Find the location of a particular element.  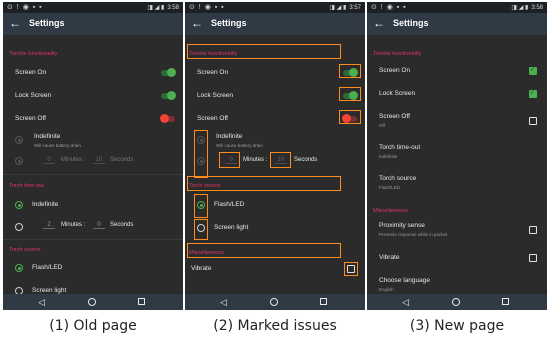

screen-off-sub: Off is located at coordinates (382, 125).